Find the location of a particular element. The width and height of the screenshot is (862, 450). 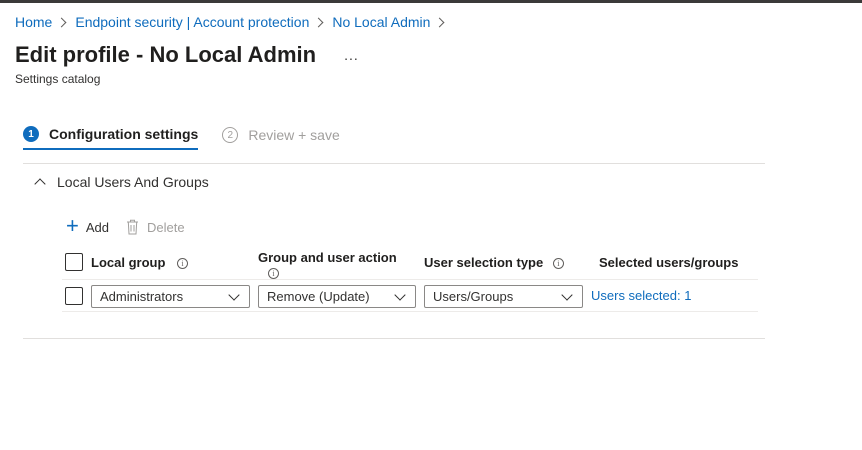

dropdown-value: Remove (Update) is located at coordinates (318, 296).